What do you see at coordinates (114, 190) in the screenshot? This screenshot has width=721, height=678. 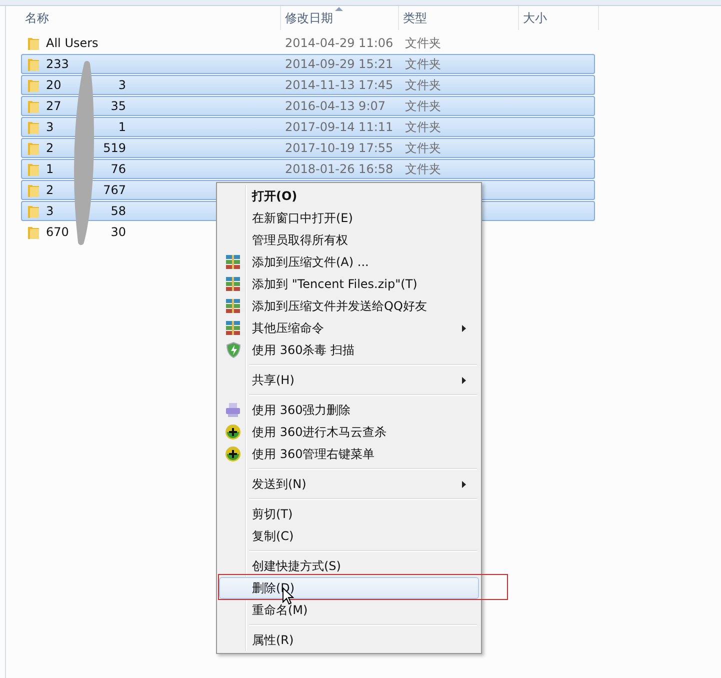 I see `file-name: 767` at bounding box center [114, 190].